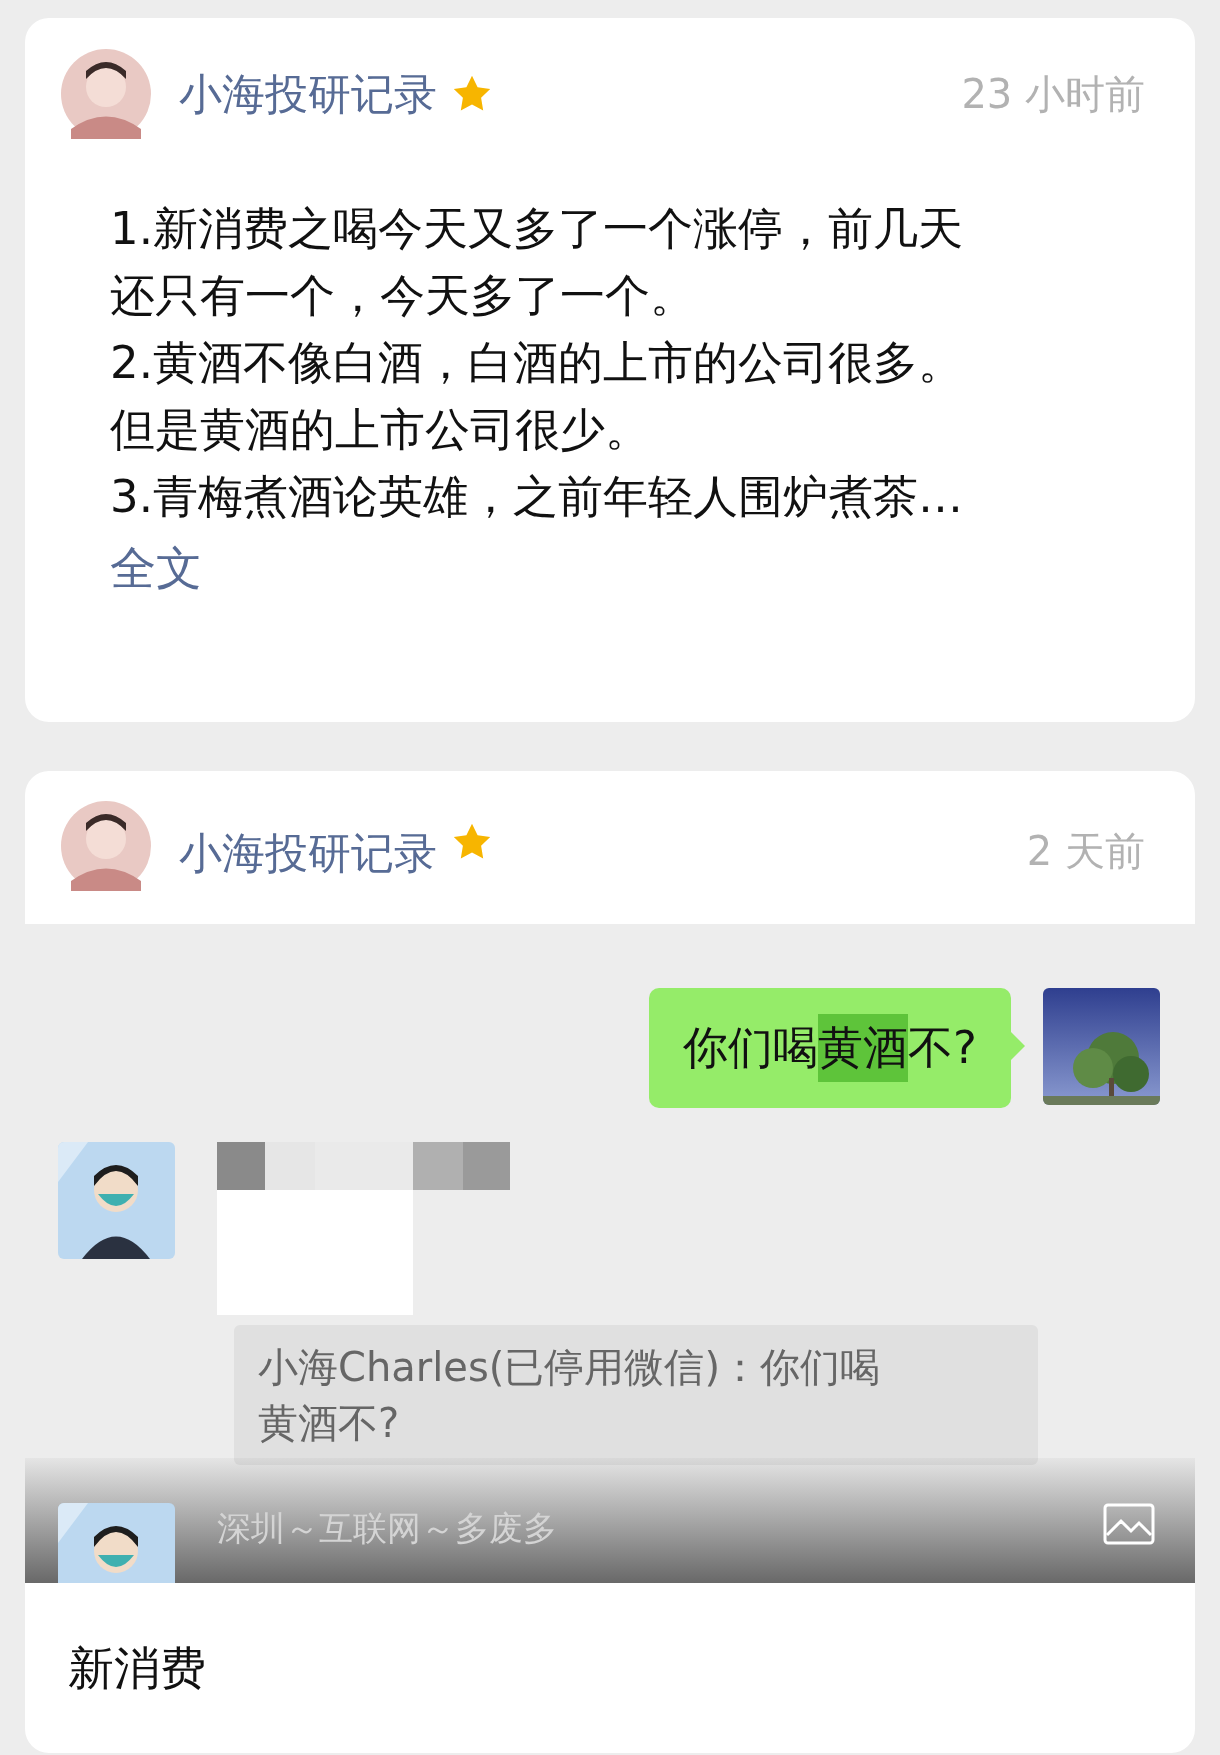 The height and width of the screenshot is (1755, 1220). Describe the element at coordinates (1129, 1524) in the screenshot. I see `image-icon` at that location.